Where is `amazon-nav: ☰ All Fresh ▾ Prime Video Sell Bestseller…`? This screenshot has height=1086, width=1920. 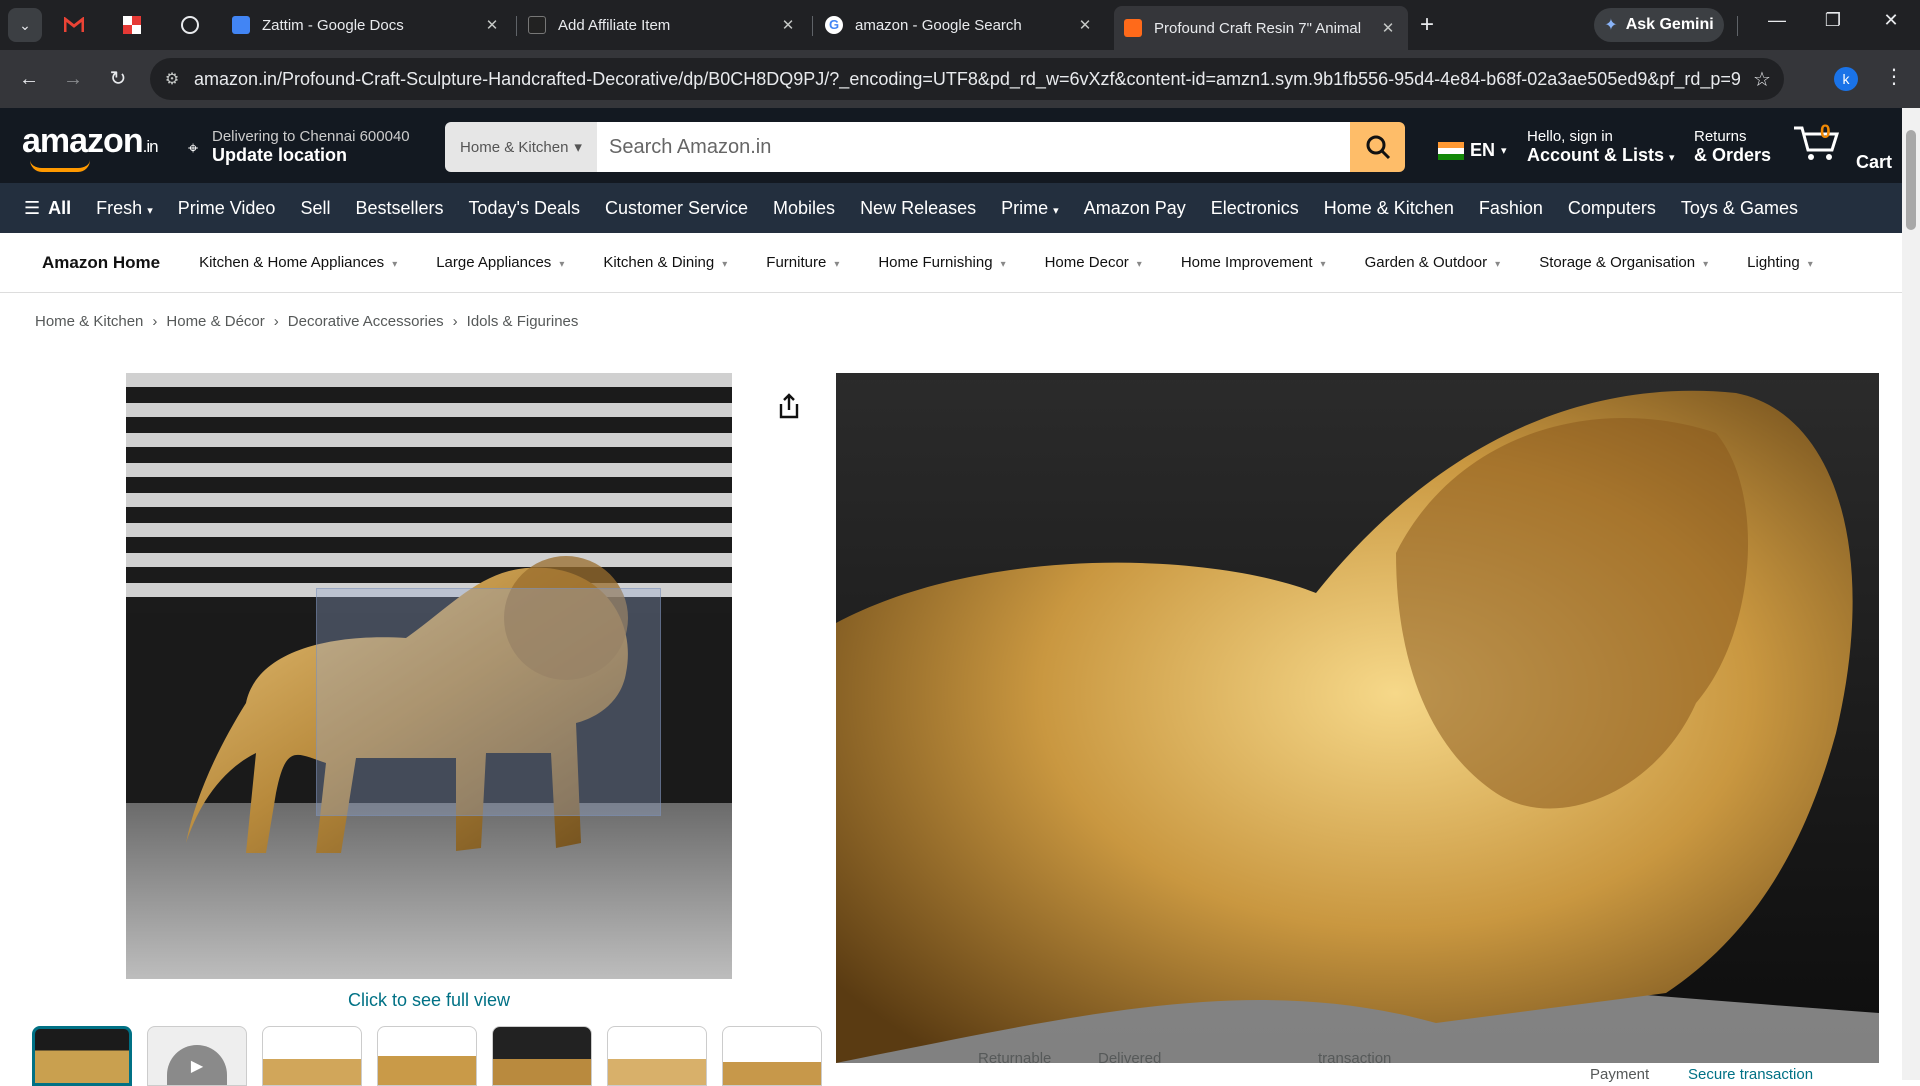
amazon-nav: ☰ All Fresh ▾ Prime Video Sell Bestseller… is located at coordinates (951, 208).